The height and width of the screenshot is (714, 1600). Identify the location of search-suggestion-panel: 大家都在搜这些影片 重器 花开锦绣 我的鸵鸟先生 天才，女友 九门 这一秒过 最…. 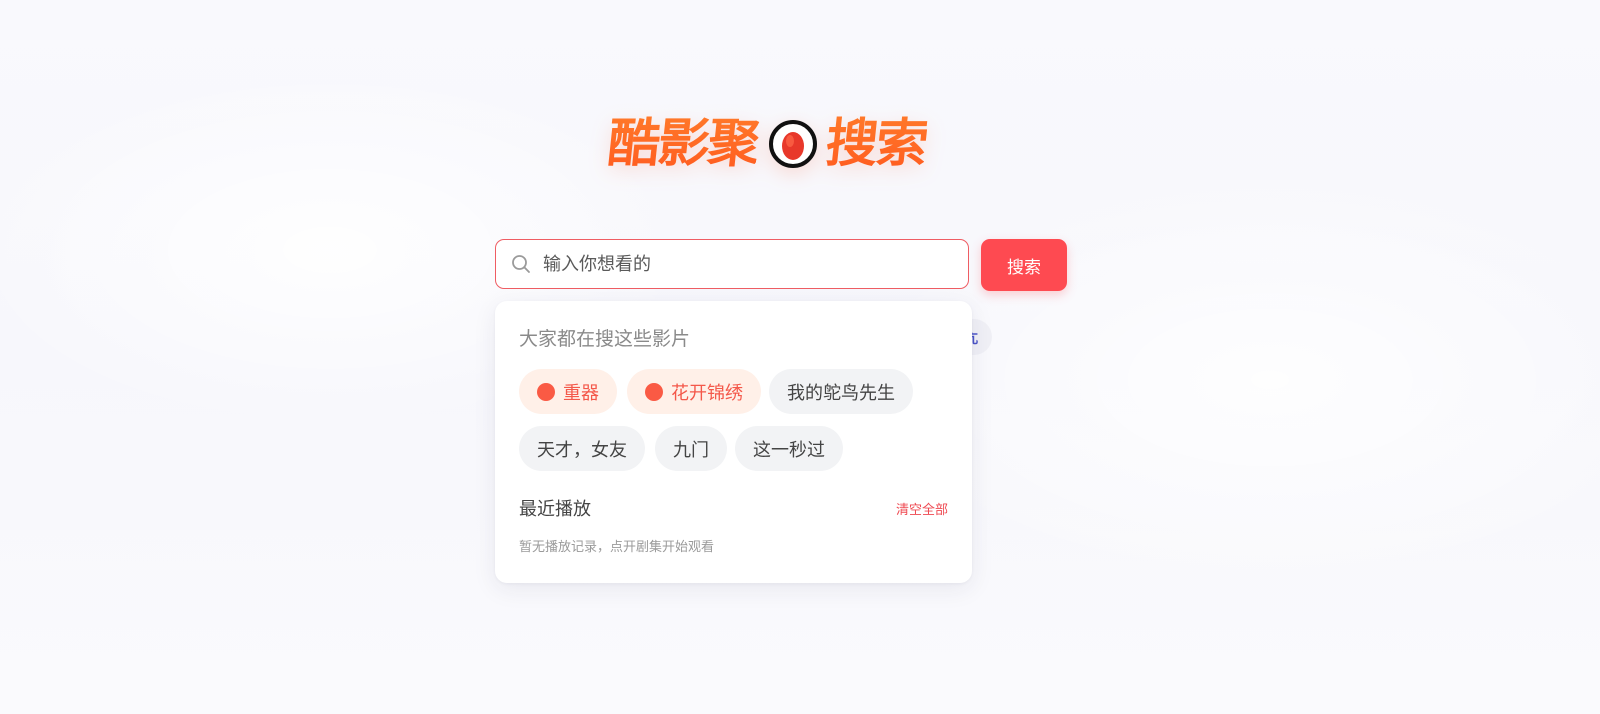
(733, 442).